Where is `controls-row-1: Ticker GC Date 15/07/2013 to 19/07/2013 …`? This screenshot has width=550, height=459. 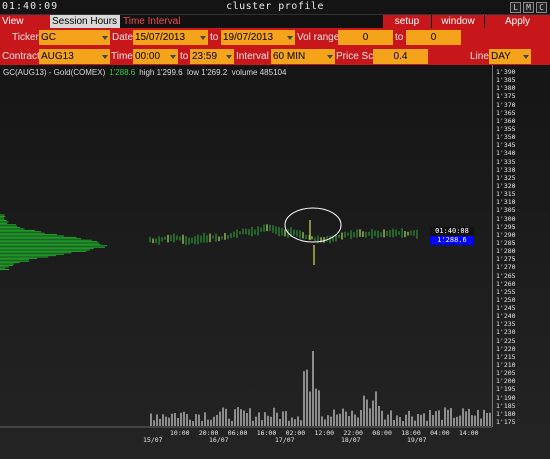
controls-row-1: Ticker GC Date 15/07/2013 to 19/07/2013 … is located at coordinates (275, 37).